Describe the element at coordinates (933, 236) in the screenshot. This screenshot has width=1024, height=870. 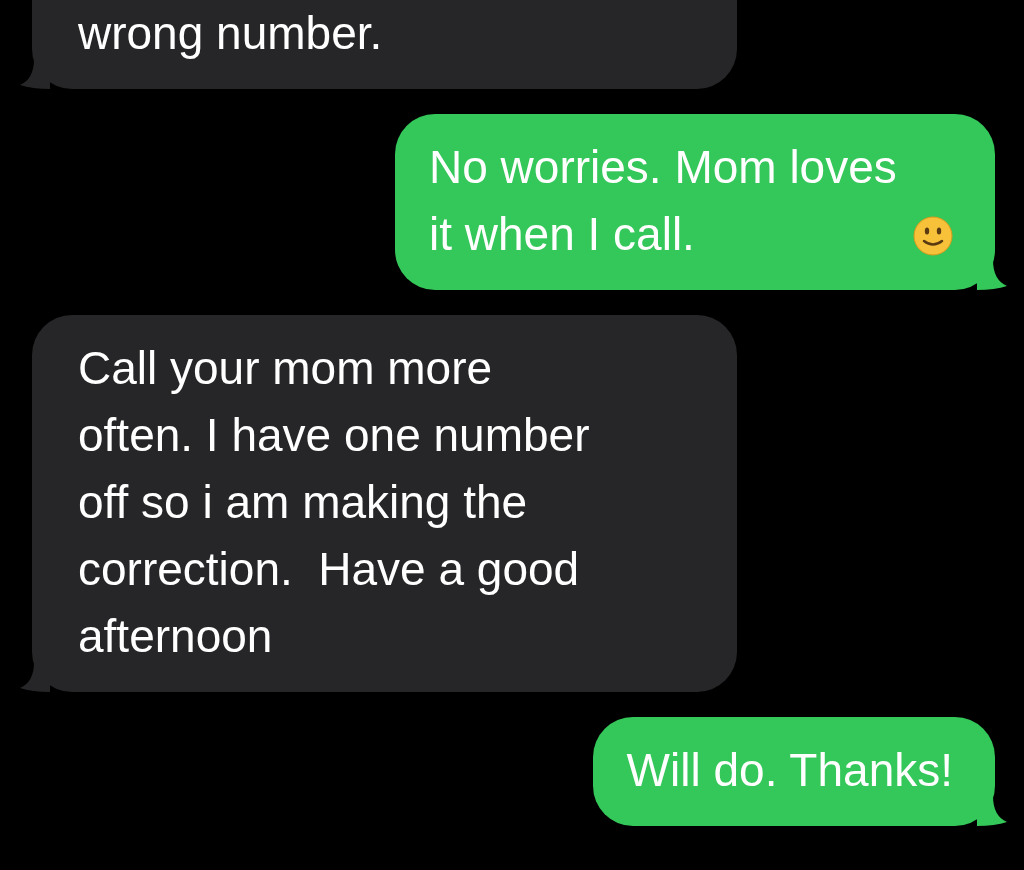
I see `smiley-icon` at that location.